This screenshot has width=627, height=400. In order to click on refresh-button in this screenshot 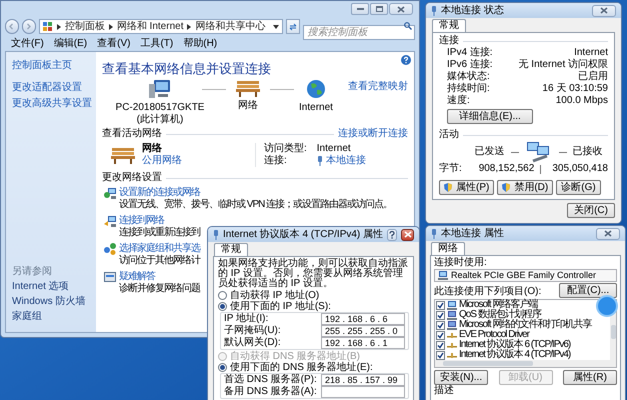, I will do `click(293, 26)`.